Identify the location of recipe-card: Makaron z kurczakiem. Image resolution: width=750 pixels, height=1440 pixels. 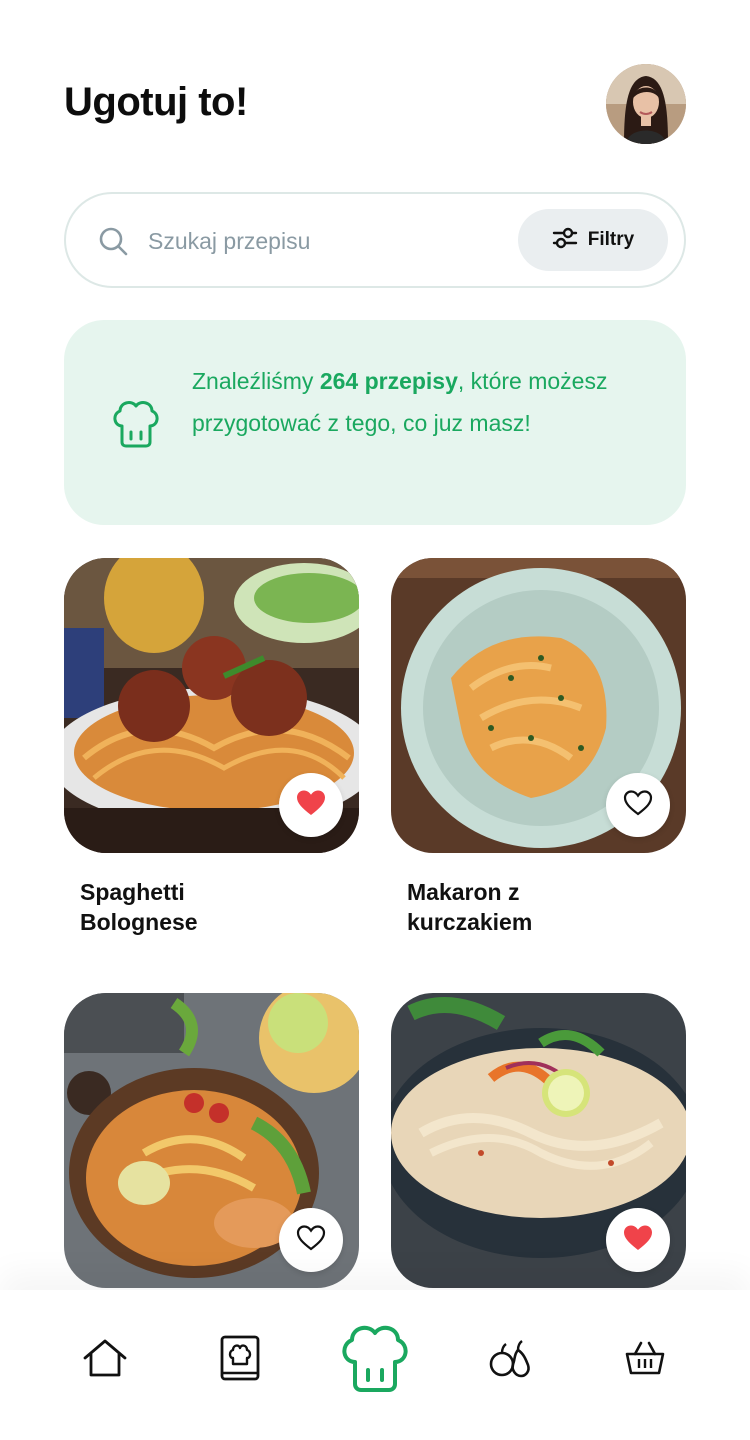
(538, 747).